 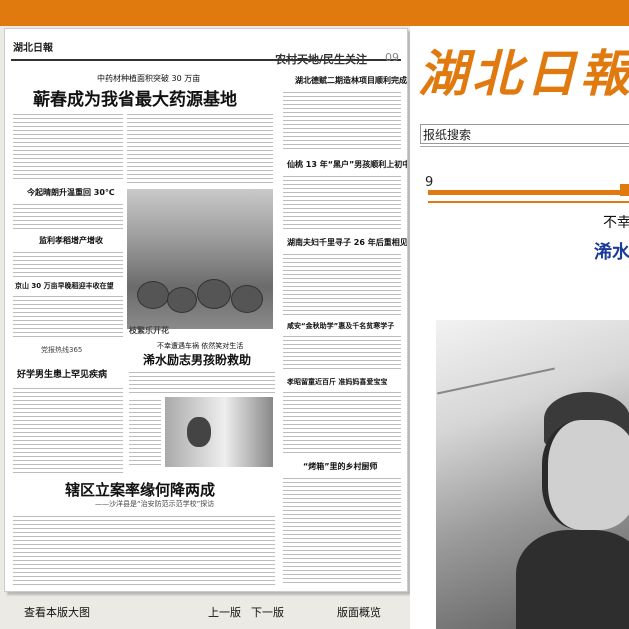 I want to click on newspaper-search-link: 报纸搜索, so click(x=524, y=134).